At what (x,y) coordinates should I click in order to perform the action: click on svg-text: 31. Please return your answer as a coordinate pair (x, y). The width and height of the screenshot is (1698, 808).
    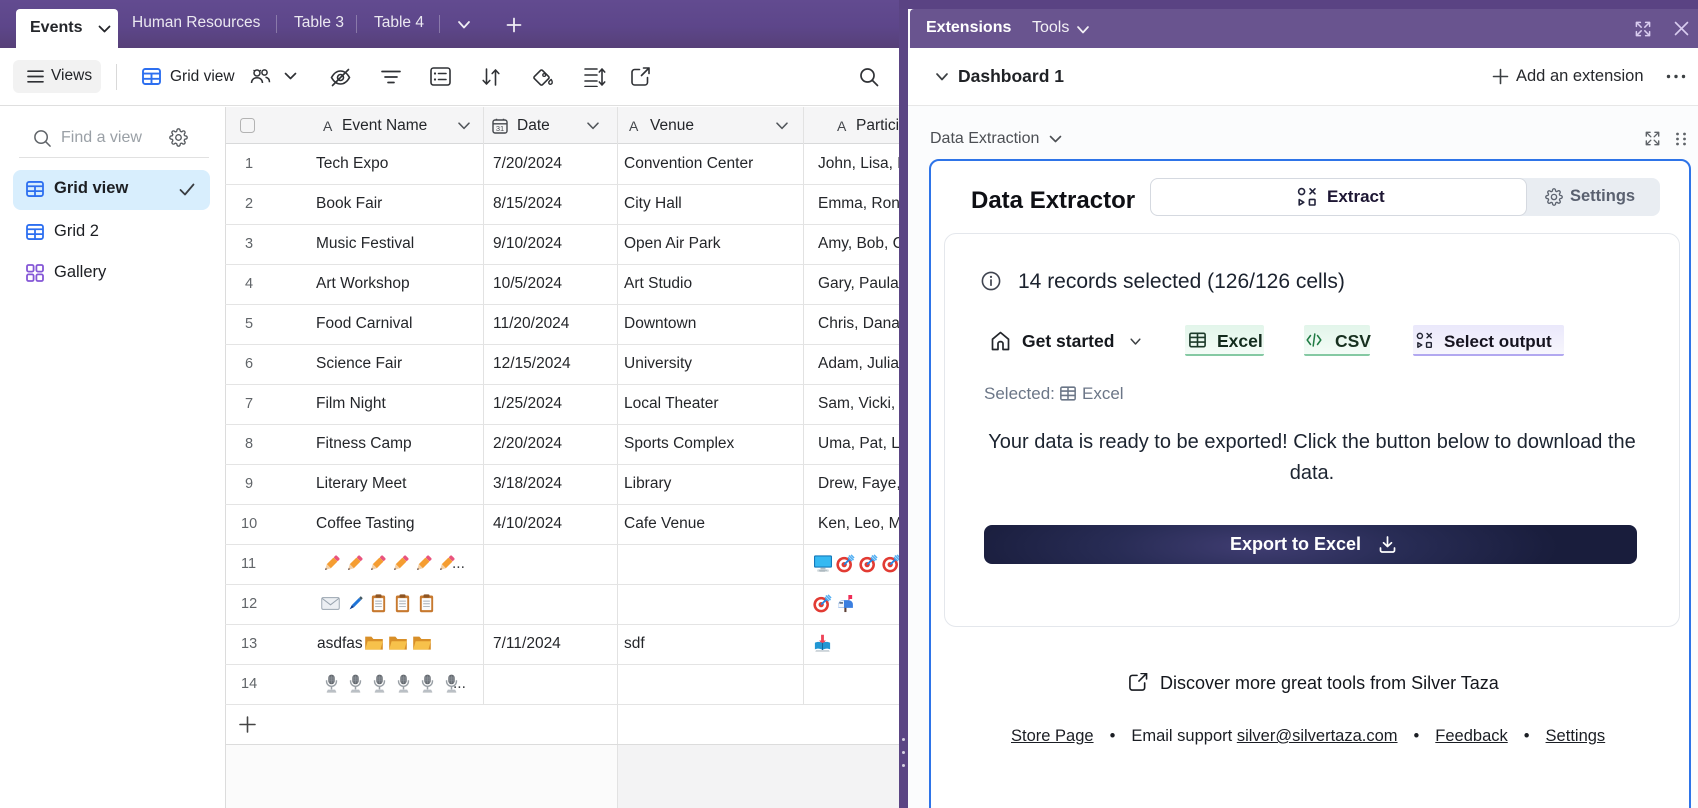
    Looking at the image, I should click on (500, 128).